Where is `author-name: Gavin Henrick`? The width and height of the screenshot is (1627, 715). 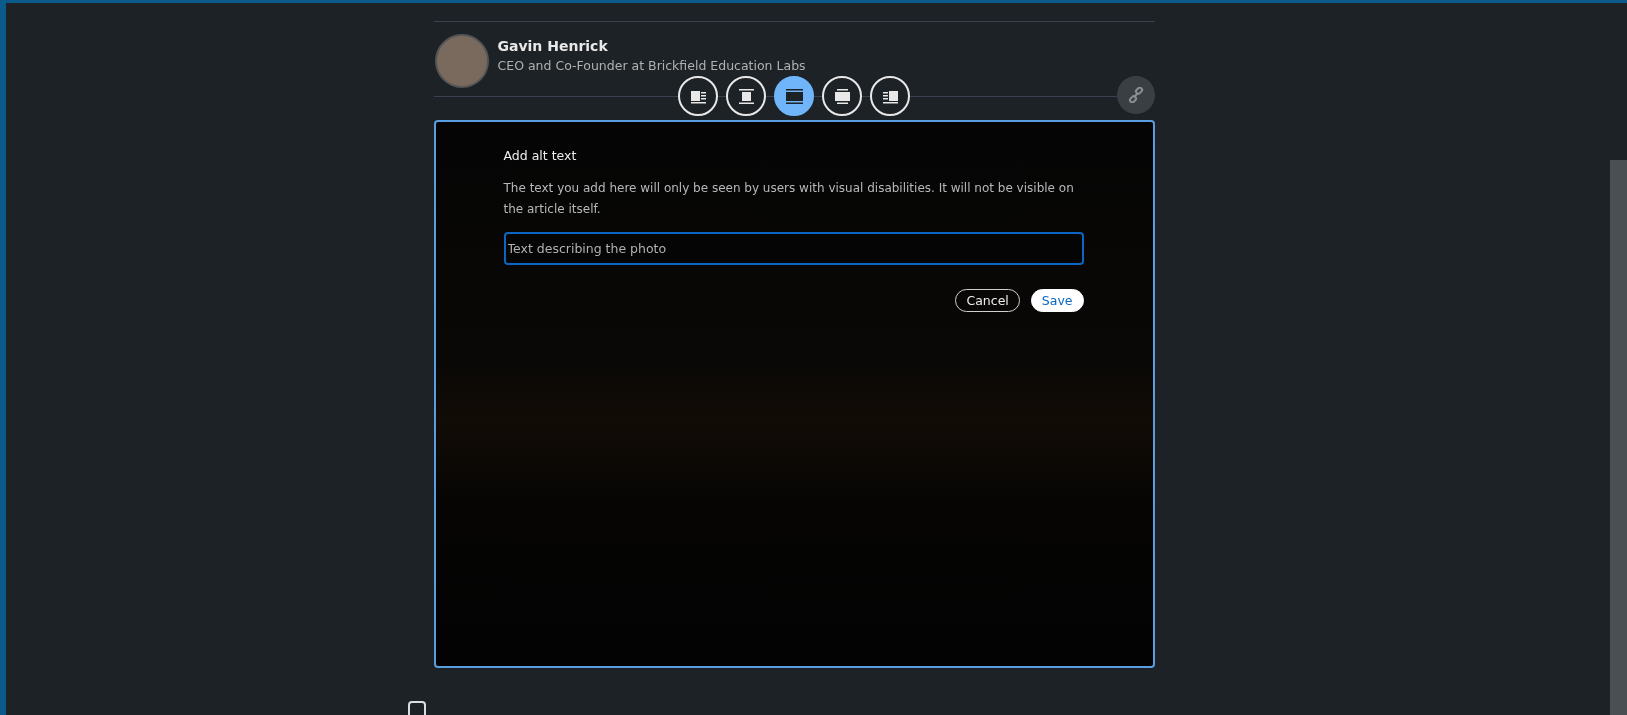 author-name: Gavin Henrick is located at coordinates (553, 45).